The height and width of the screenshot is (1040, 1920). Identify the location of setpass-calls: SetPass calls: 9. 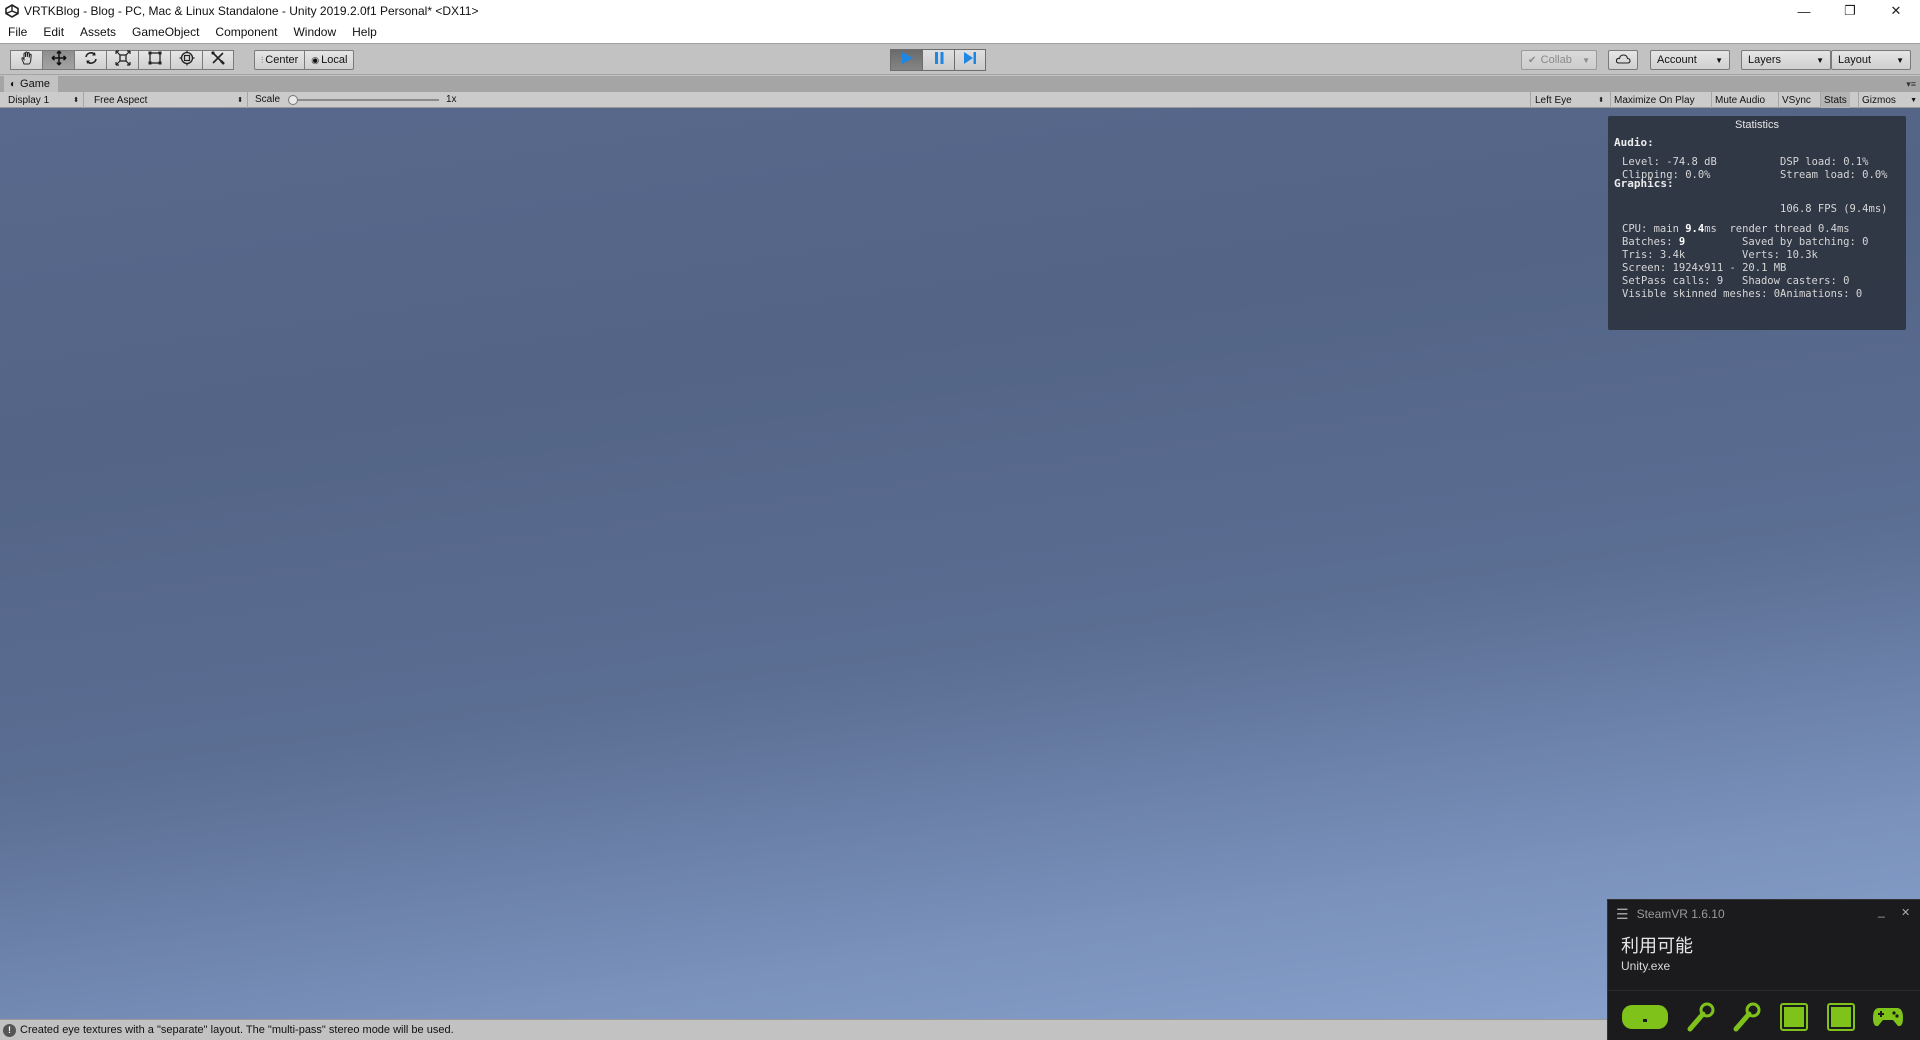
(1673, 281).